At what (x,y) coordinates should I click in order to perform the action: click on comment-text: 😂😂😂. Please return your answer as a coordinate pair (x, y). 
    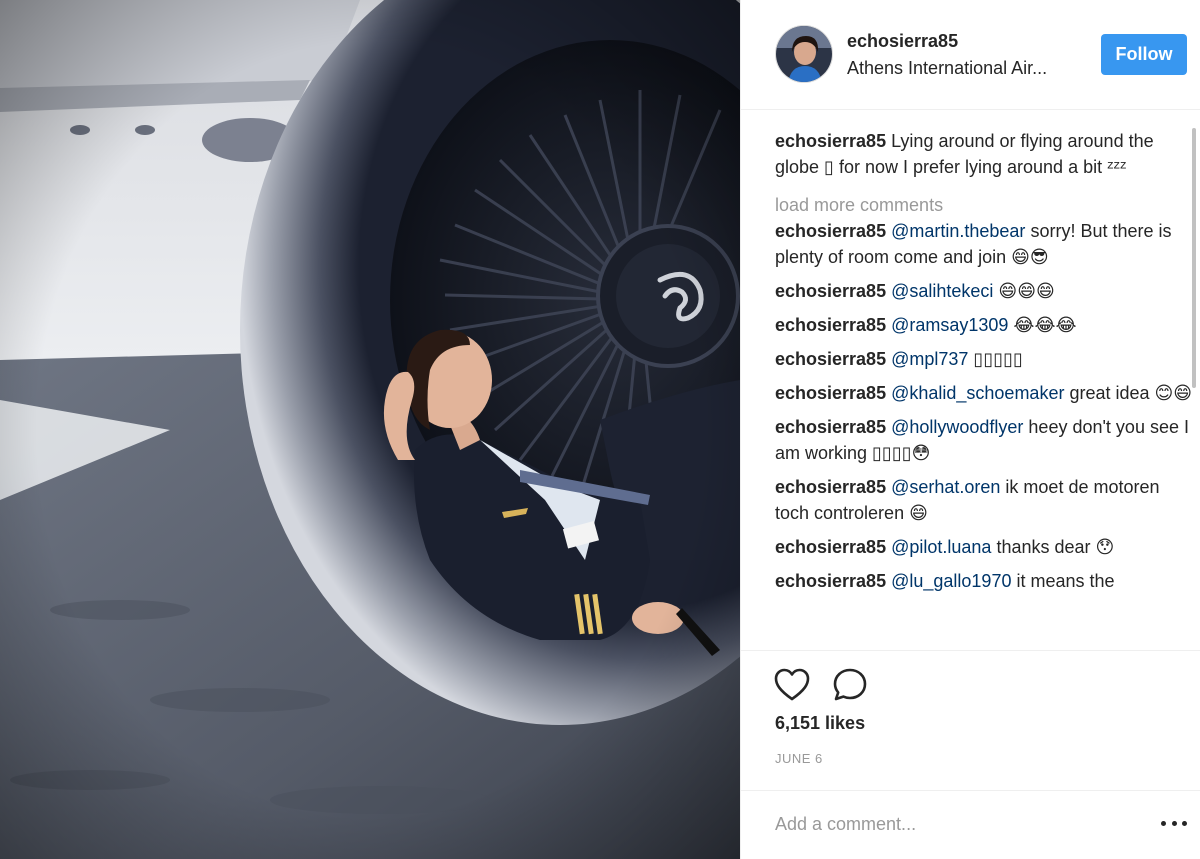
    Looking at the image, I should click on (1042, 325).